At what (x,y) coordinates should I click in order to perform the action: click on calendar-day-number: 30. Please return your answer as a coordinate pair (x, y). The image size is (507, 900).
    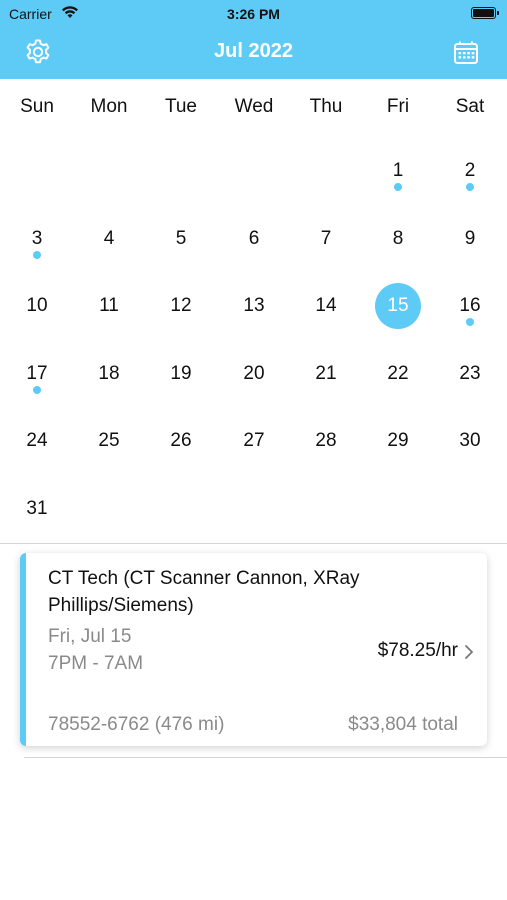
    Looking at the image, I should click on (470, 440).